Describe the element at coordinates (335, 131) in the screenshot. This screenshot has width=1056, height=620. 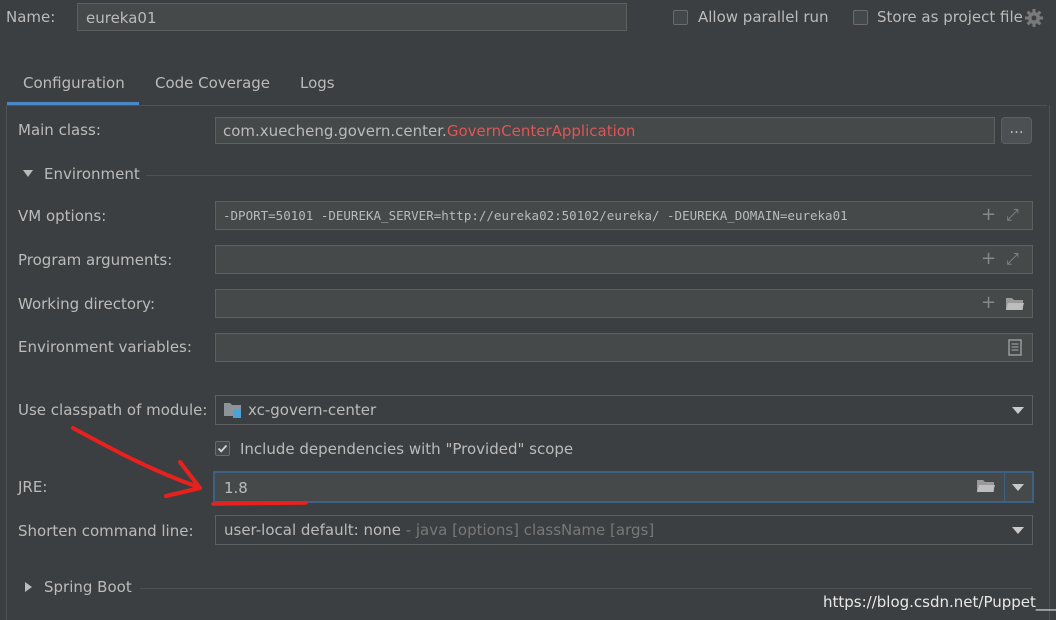
I see `main-class-package: com.xuecheng.govern.center.` at that location.